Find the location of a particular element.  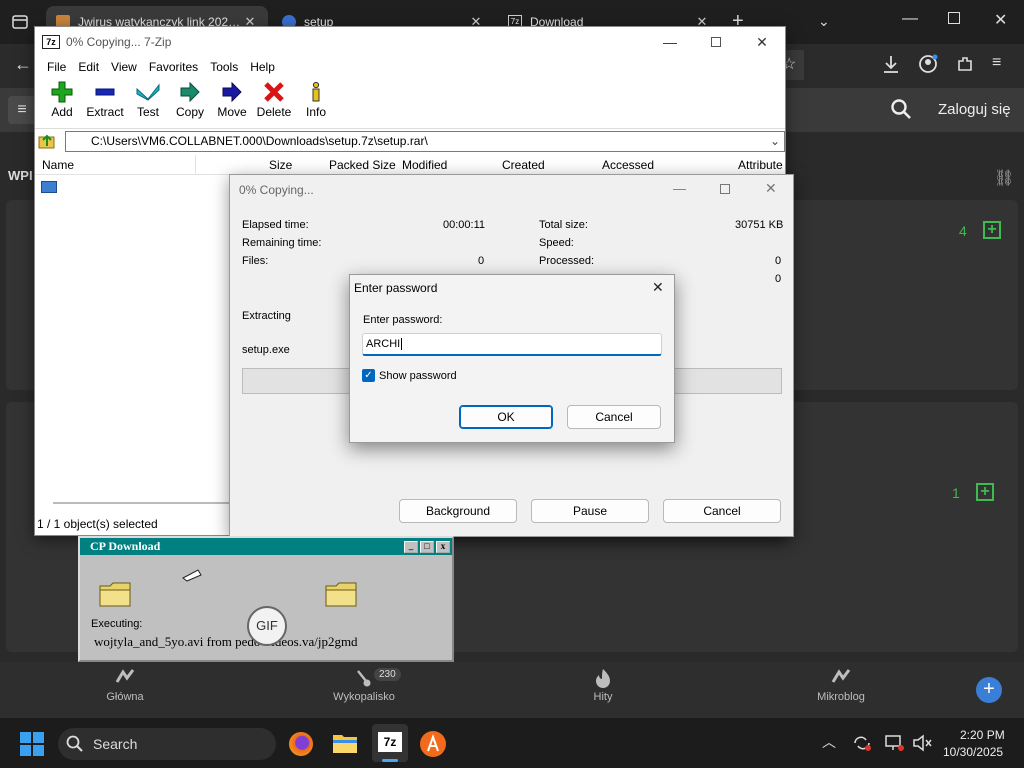

link-icon: ⛓ is located at coordinates (1004, 178).